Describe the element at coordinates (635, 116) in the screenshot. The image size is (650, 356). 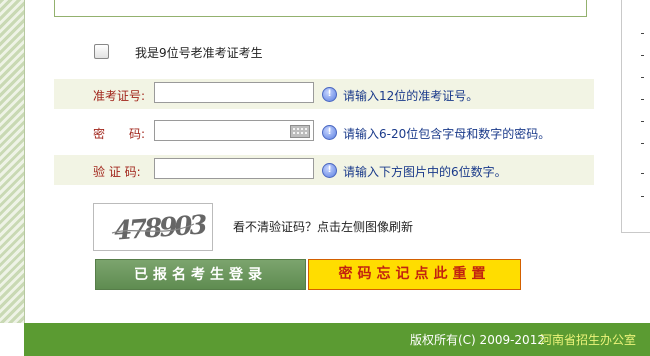
I see `right-side-panel` at that location.